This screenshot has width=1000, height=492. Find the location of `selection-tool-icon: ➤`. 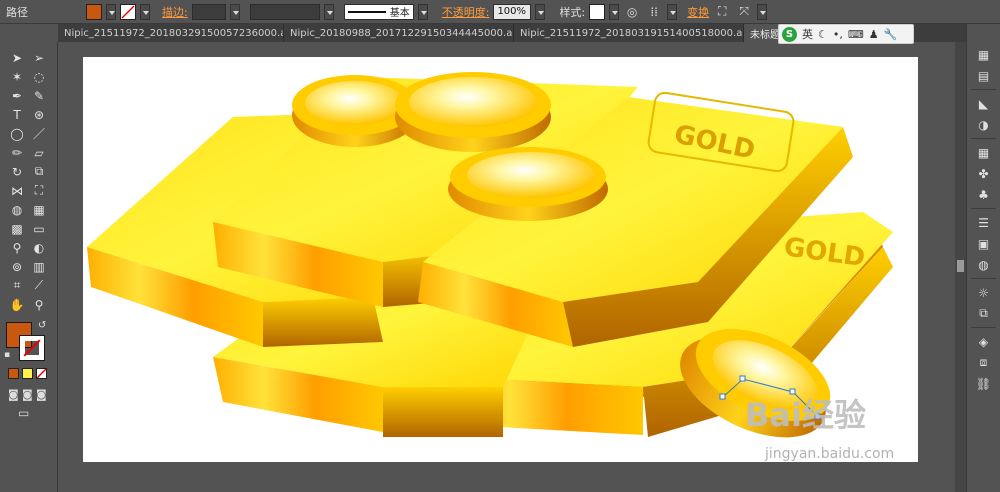

selection-tool-icon: ➤ is located at coordinates (17, 57).